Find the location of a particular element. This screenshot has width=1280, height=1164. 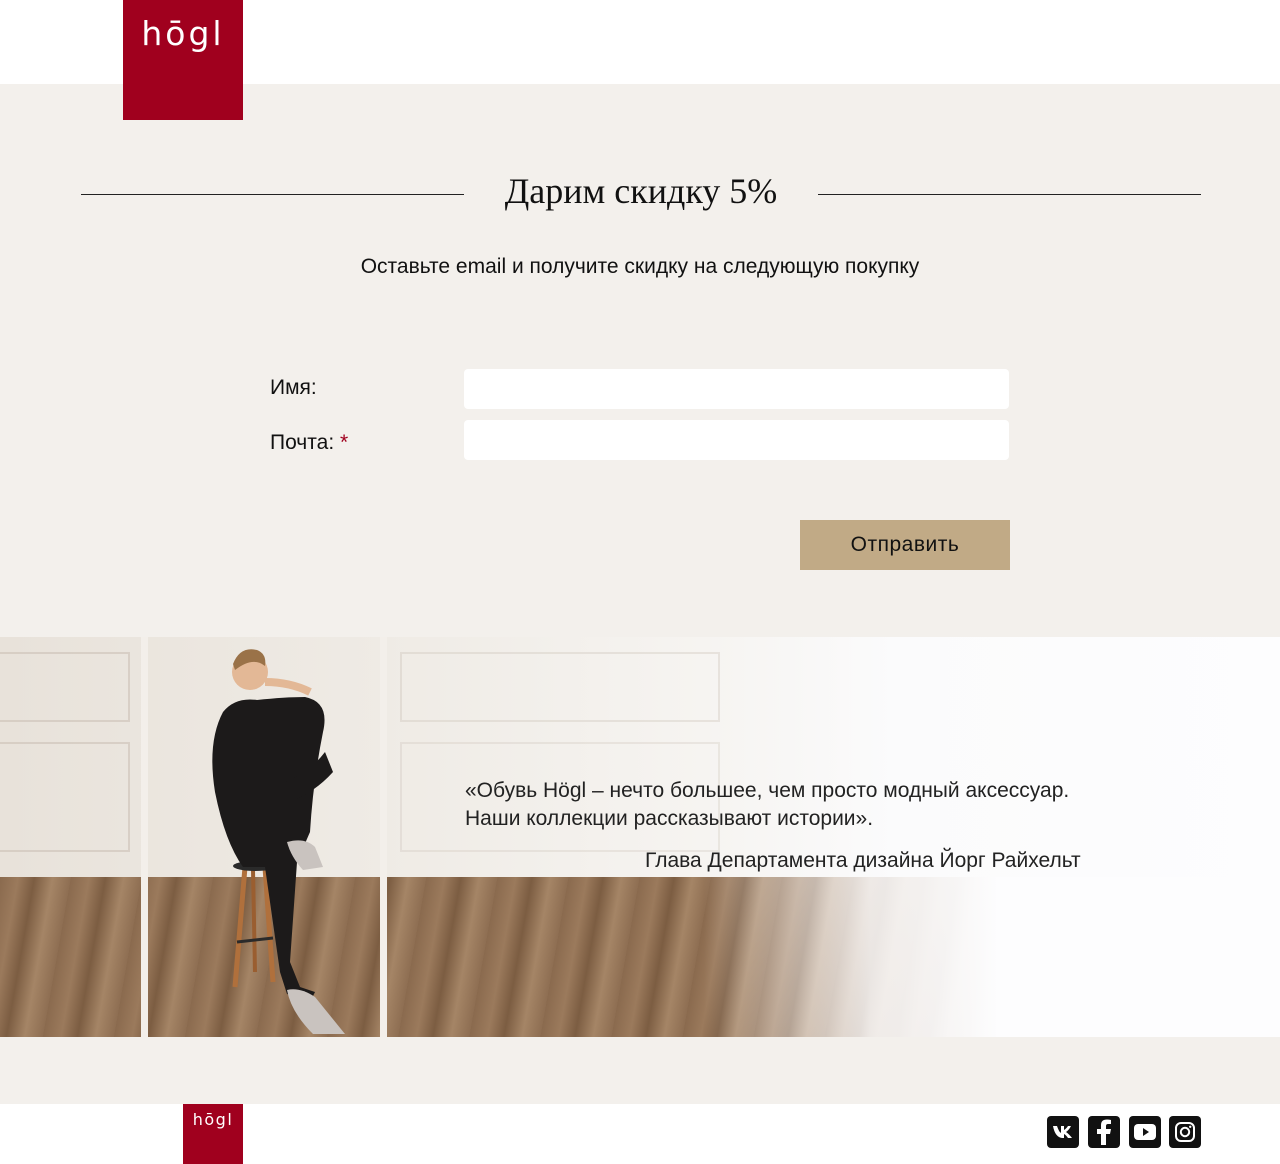

banner-floor is located at coordinates (640, 957).